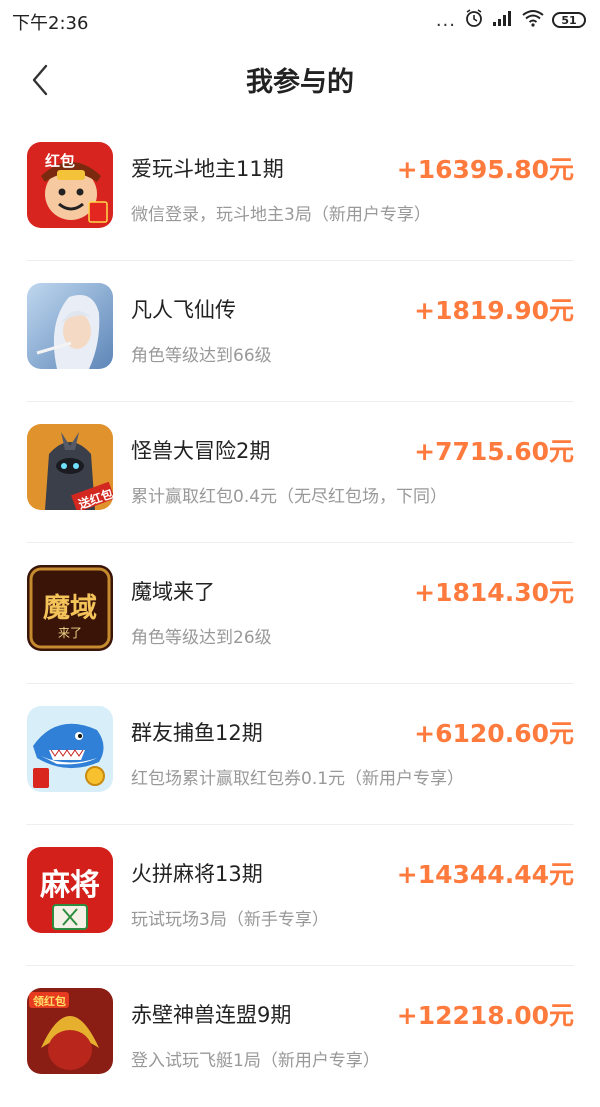 The height and width of the screenshot is (1107, 600). Describe the element at coordinates (485, 874) in the screenshot. I see `item-amount: +14344.44元` at that location.